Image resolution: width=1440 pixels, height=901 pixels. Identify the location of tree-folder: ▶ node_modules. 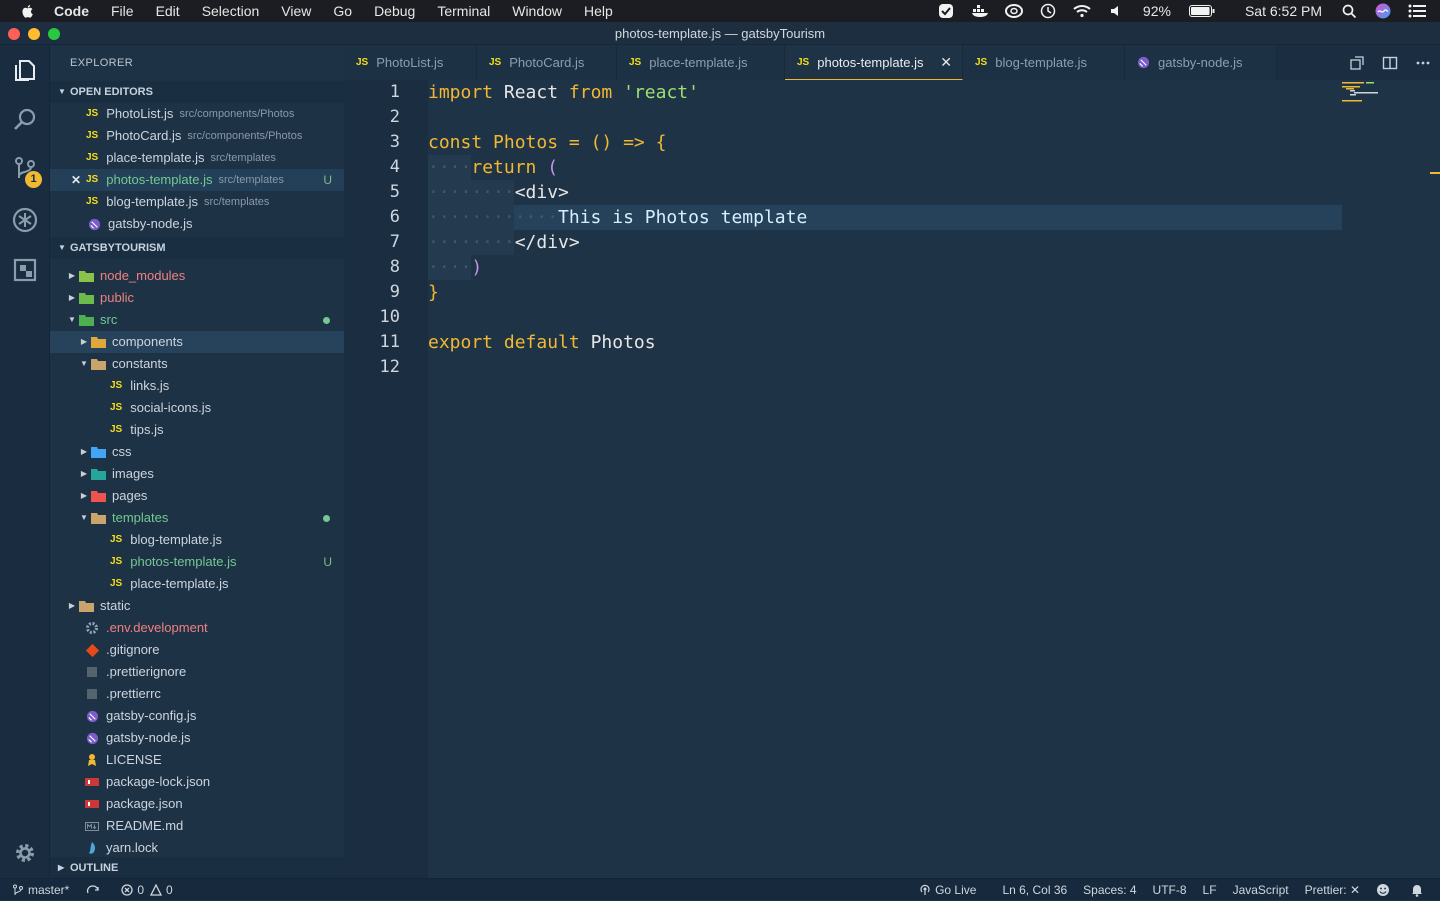
(197, 276).